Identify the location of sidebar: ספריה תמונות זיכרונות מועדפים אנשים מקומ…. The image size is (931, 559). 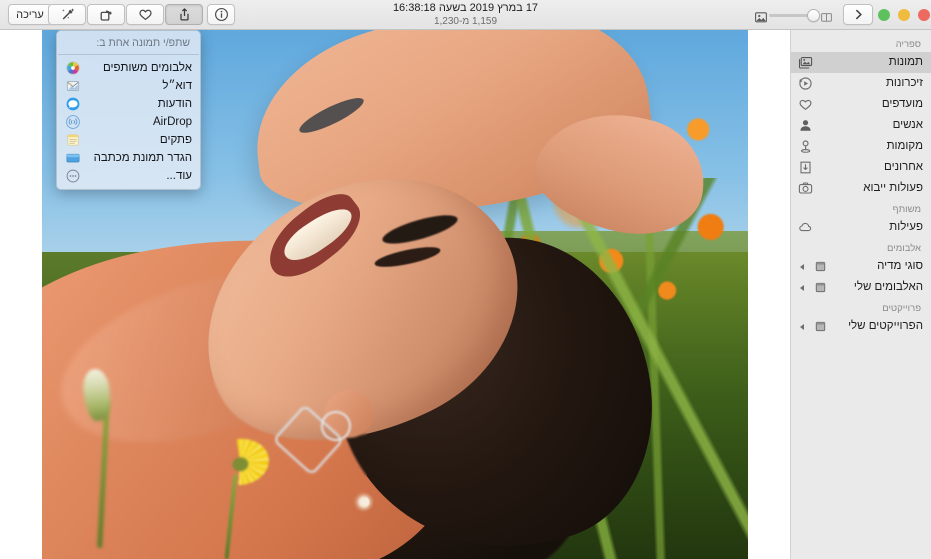
(860, 294).